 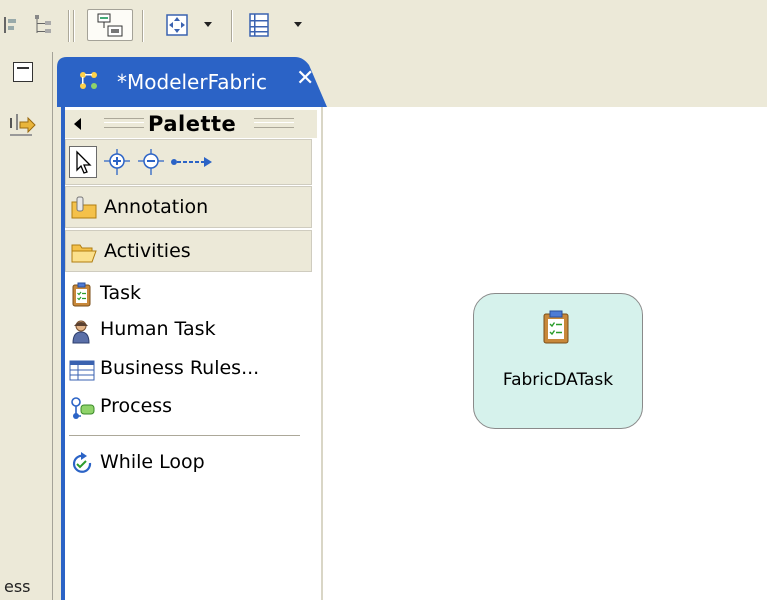 I want to click on loop-icon, so click(x=82, y=462).